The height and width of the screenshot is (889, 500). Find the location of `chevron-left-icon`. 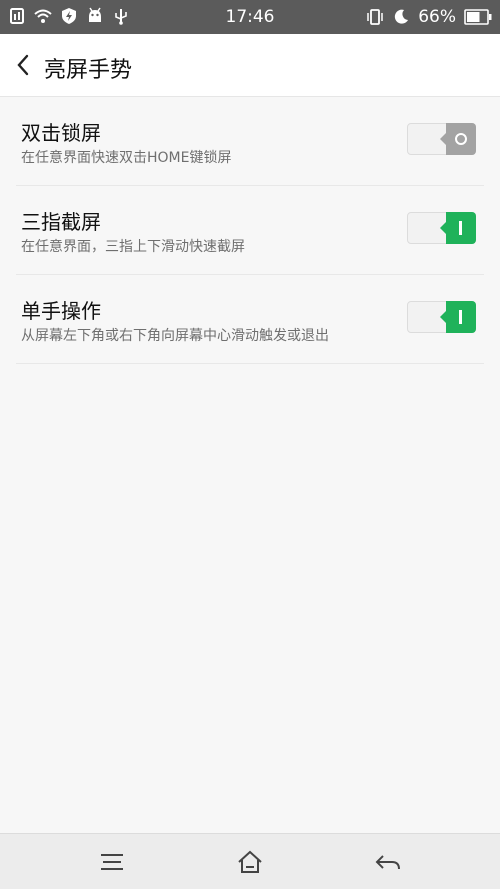

chevron-left-icon is located at coordinates (23, 65).